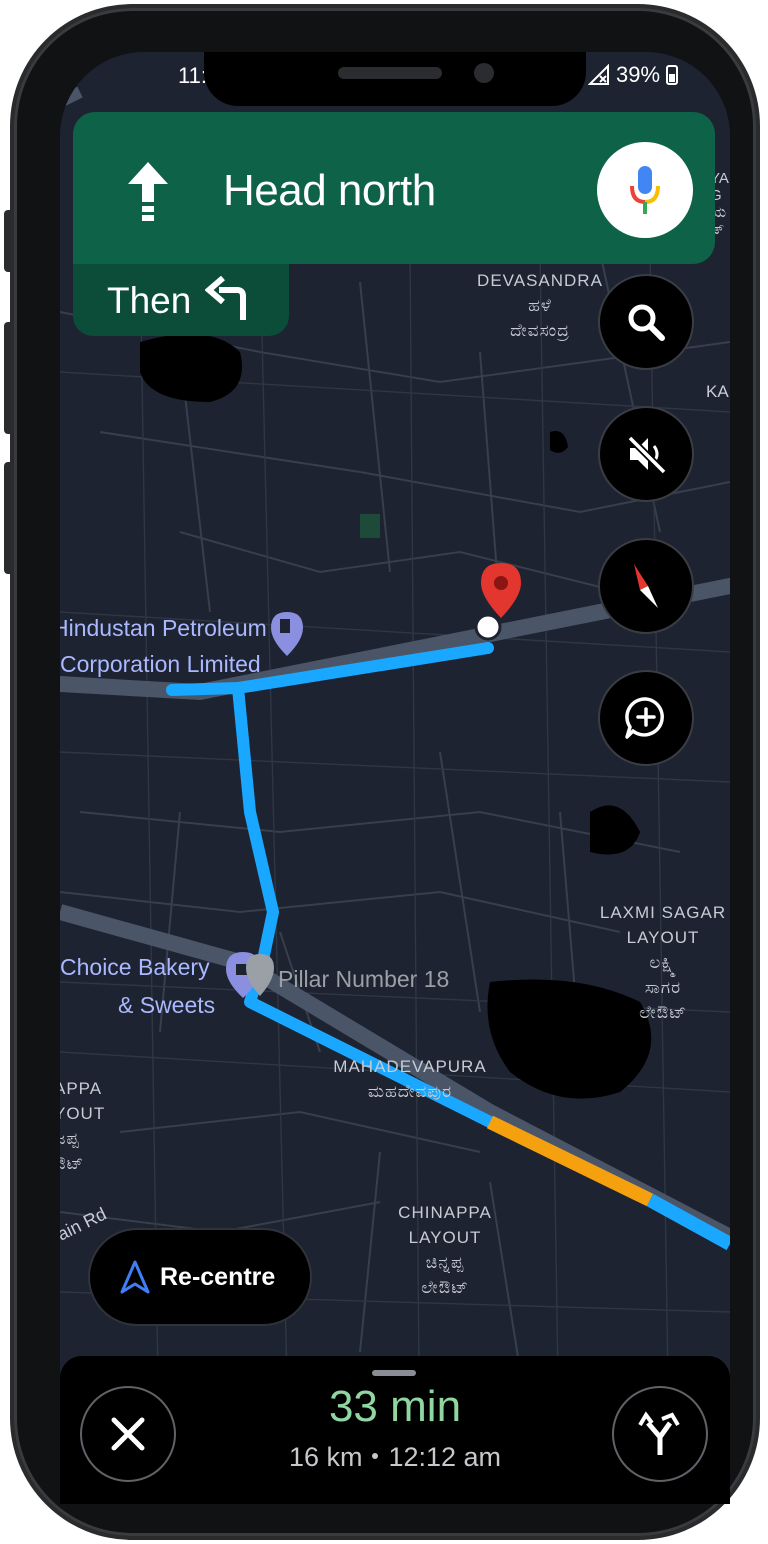 The height and width of the screenshot is (1544, 768). What do you see at coordinates (353, 1406) in the screenshot?
I see `eta-value: 33` at bounding box center [353, 1406].